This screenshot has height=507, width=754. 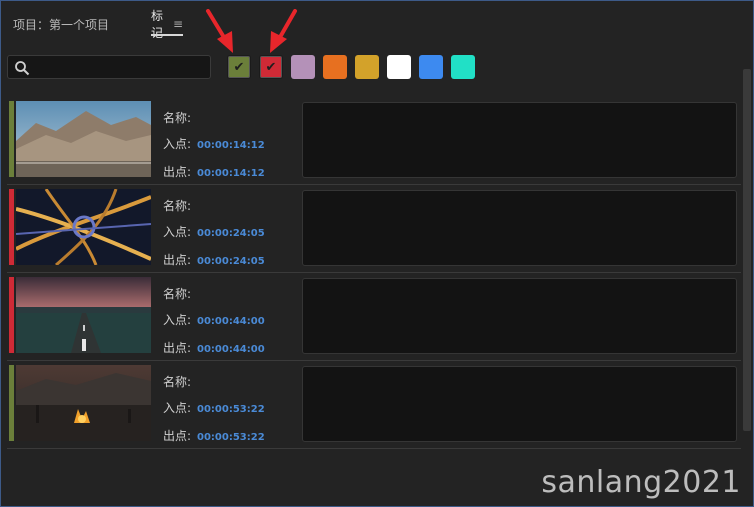 What do you see at coordinates (178, 24) in the screenshot?
I see `panel-menu-icon: ≡` at bounding box center [178, 24].